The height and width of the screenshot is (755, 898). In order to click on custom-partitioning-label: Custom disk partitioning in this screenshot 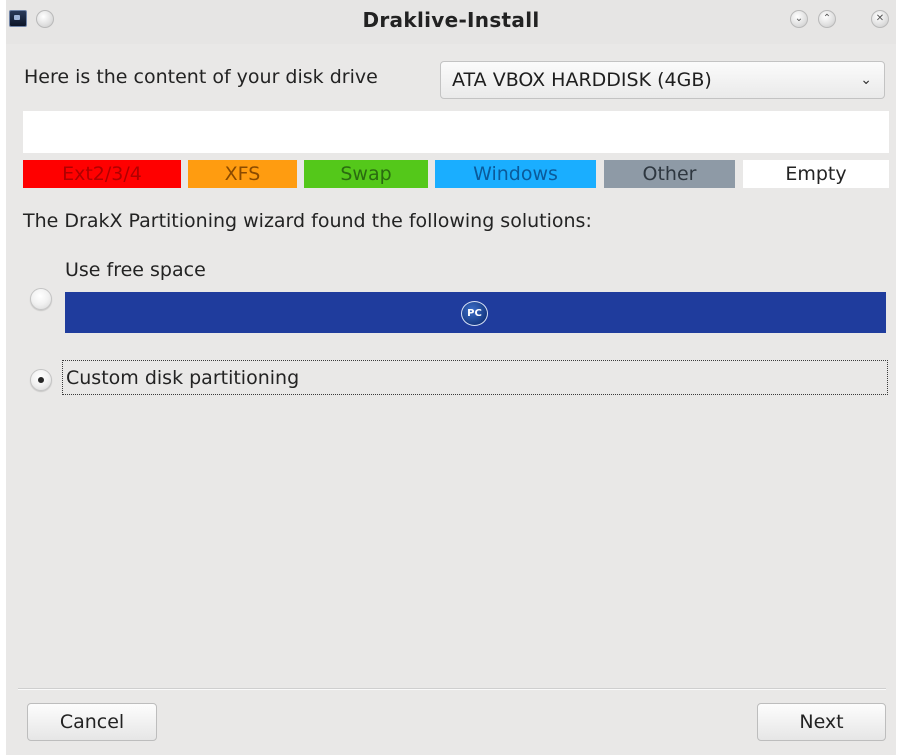, I will do `click(182, 378)`.